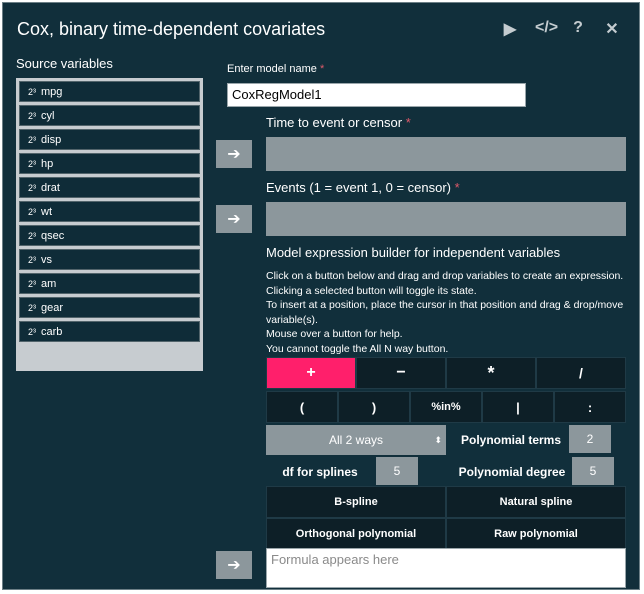 The image size is (644, 594). I want to click on source-variable-item: 2³ drat, so click(109, 187).